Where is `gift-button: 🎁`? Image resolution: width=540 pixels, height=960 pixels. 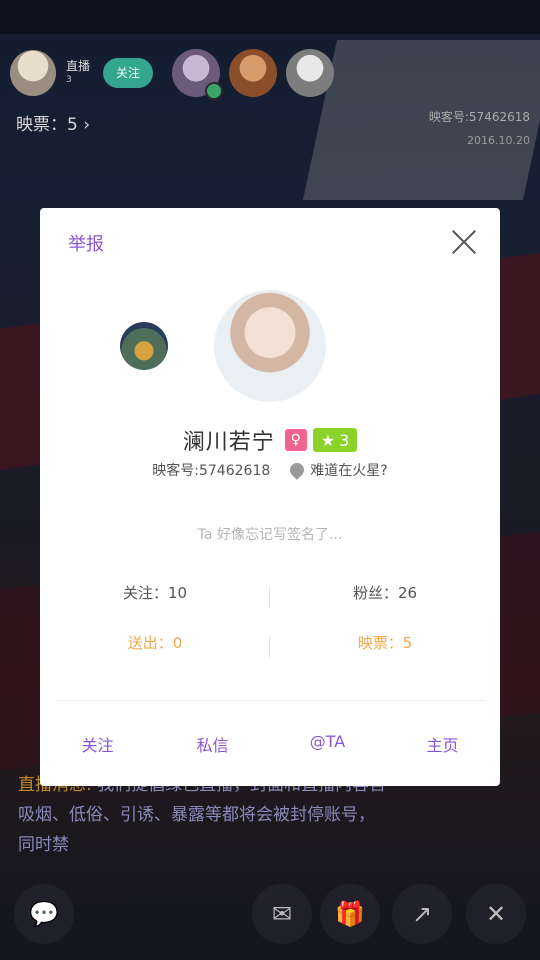
gift-button: 🎁 is located at coordinates (350, 914).